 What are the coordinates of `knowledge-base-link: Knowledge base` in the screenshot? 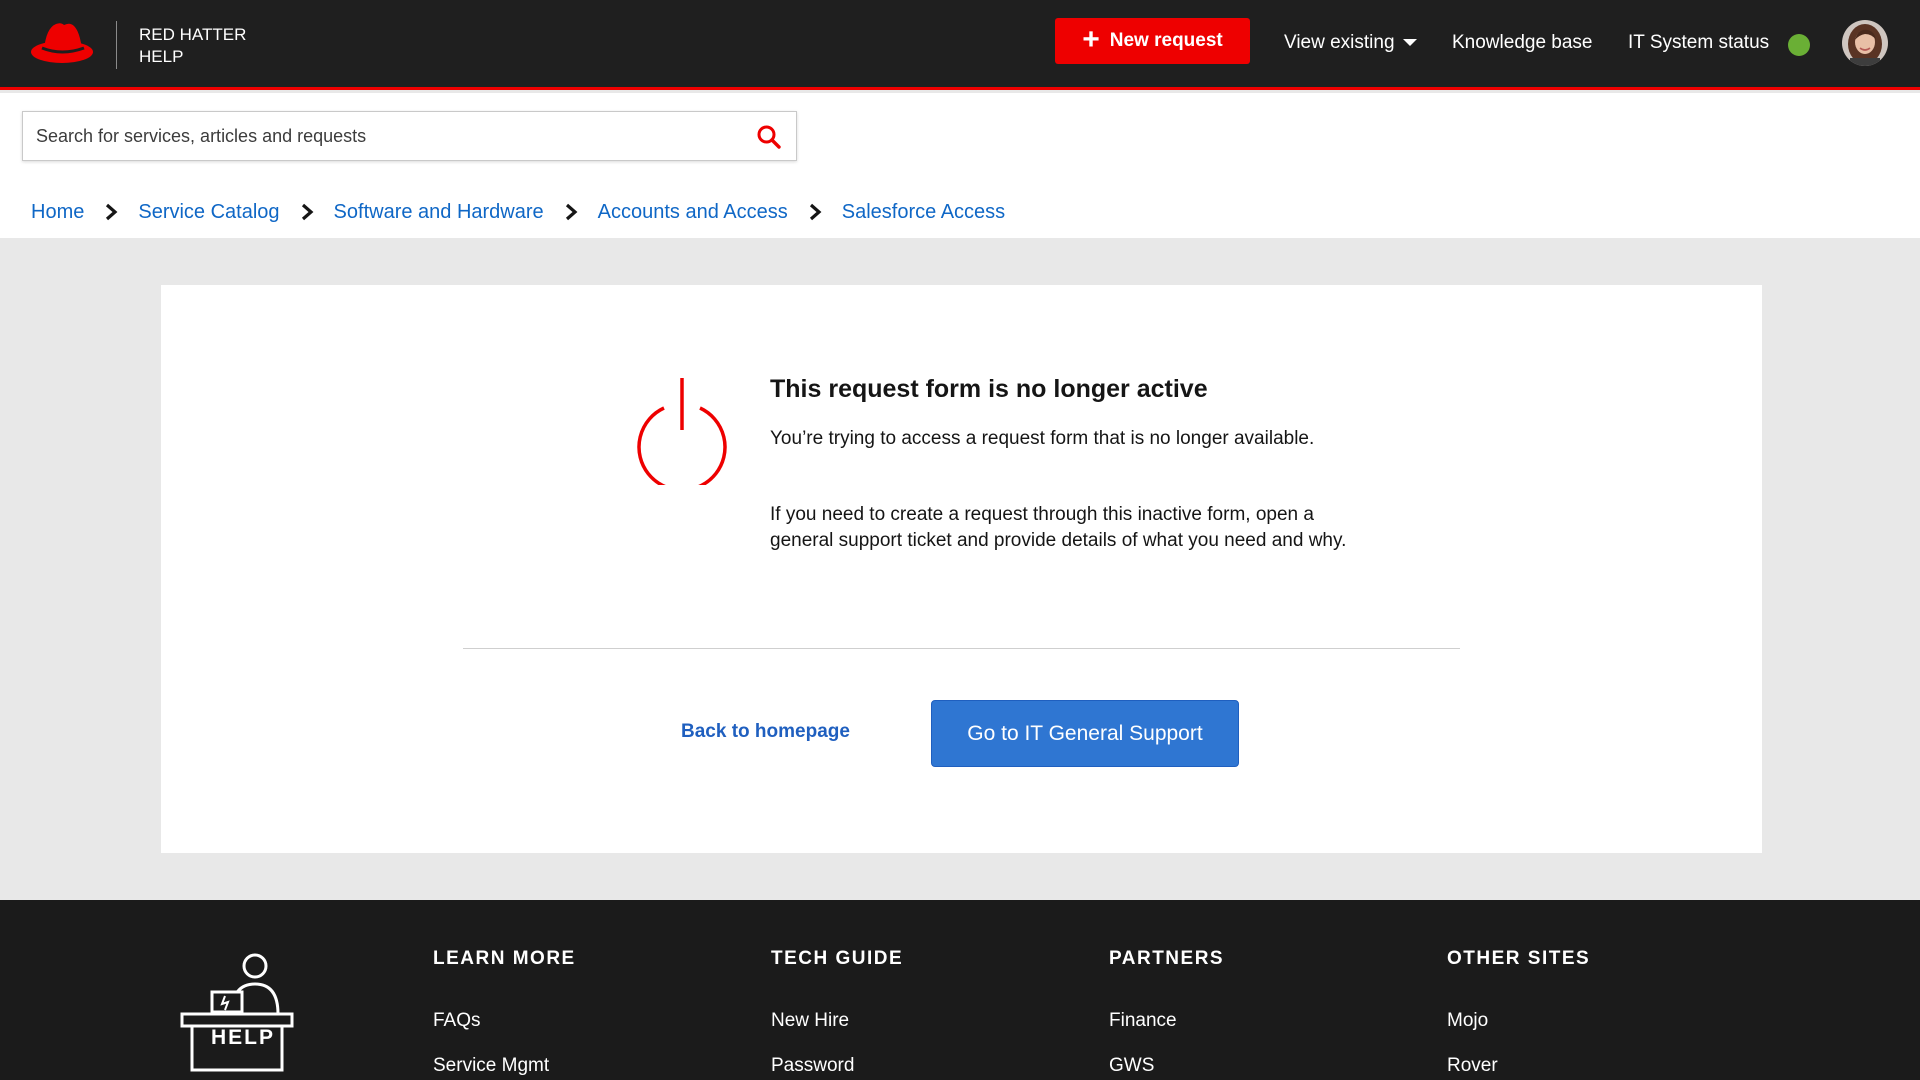 It's located at (1522, 43).